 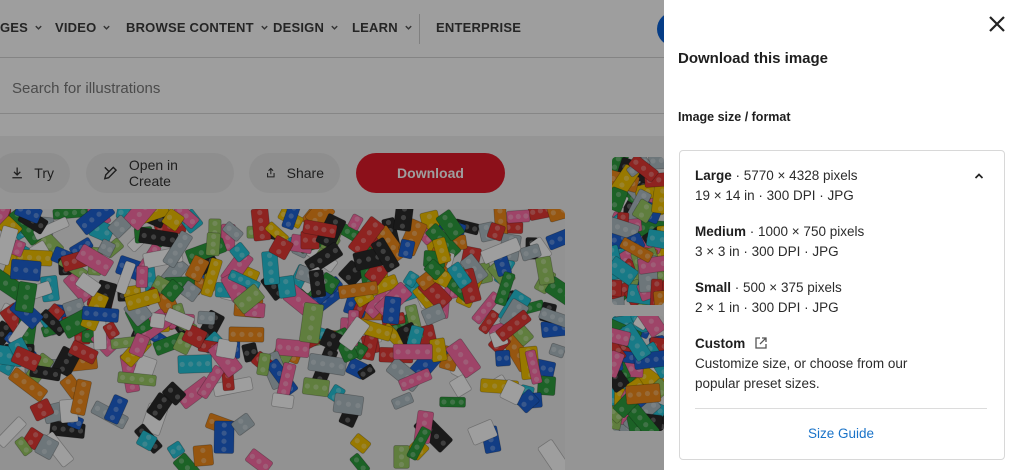 I want to click on size-option-name: Small, so click(x=713, y=287).